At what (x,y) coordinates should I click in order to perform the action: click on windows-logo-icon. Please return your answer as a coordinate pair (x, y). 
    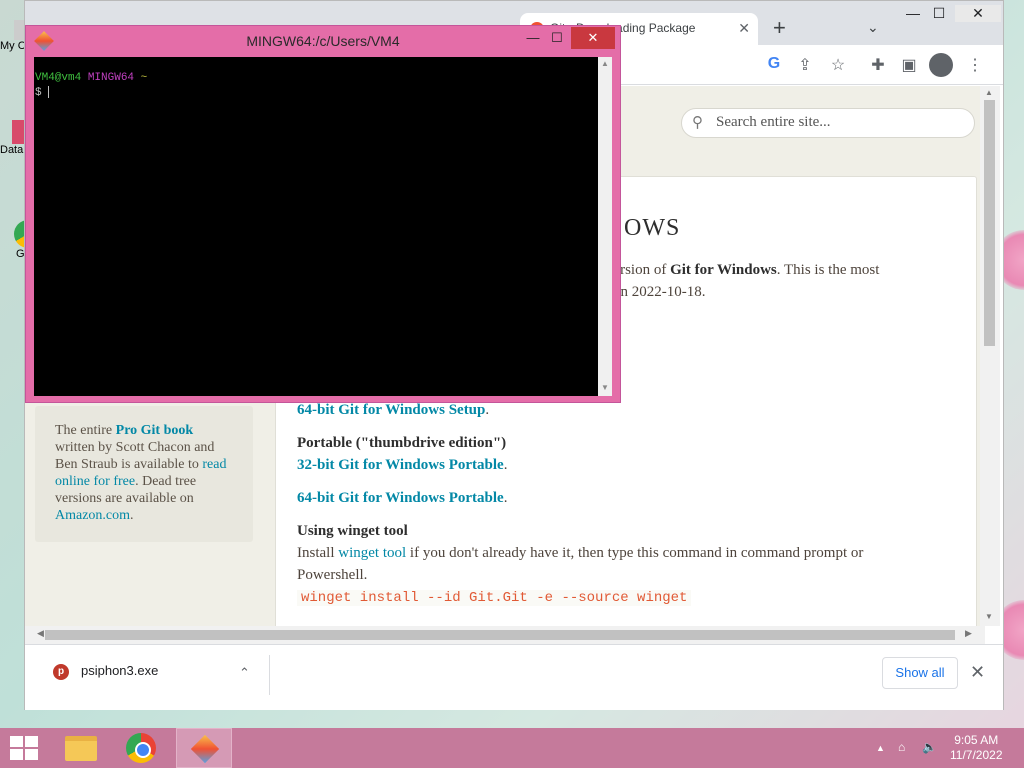
    Looking at the image, I should click on (24, 748).